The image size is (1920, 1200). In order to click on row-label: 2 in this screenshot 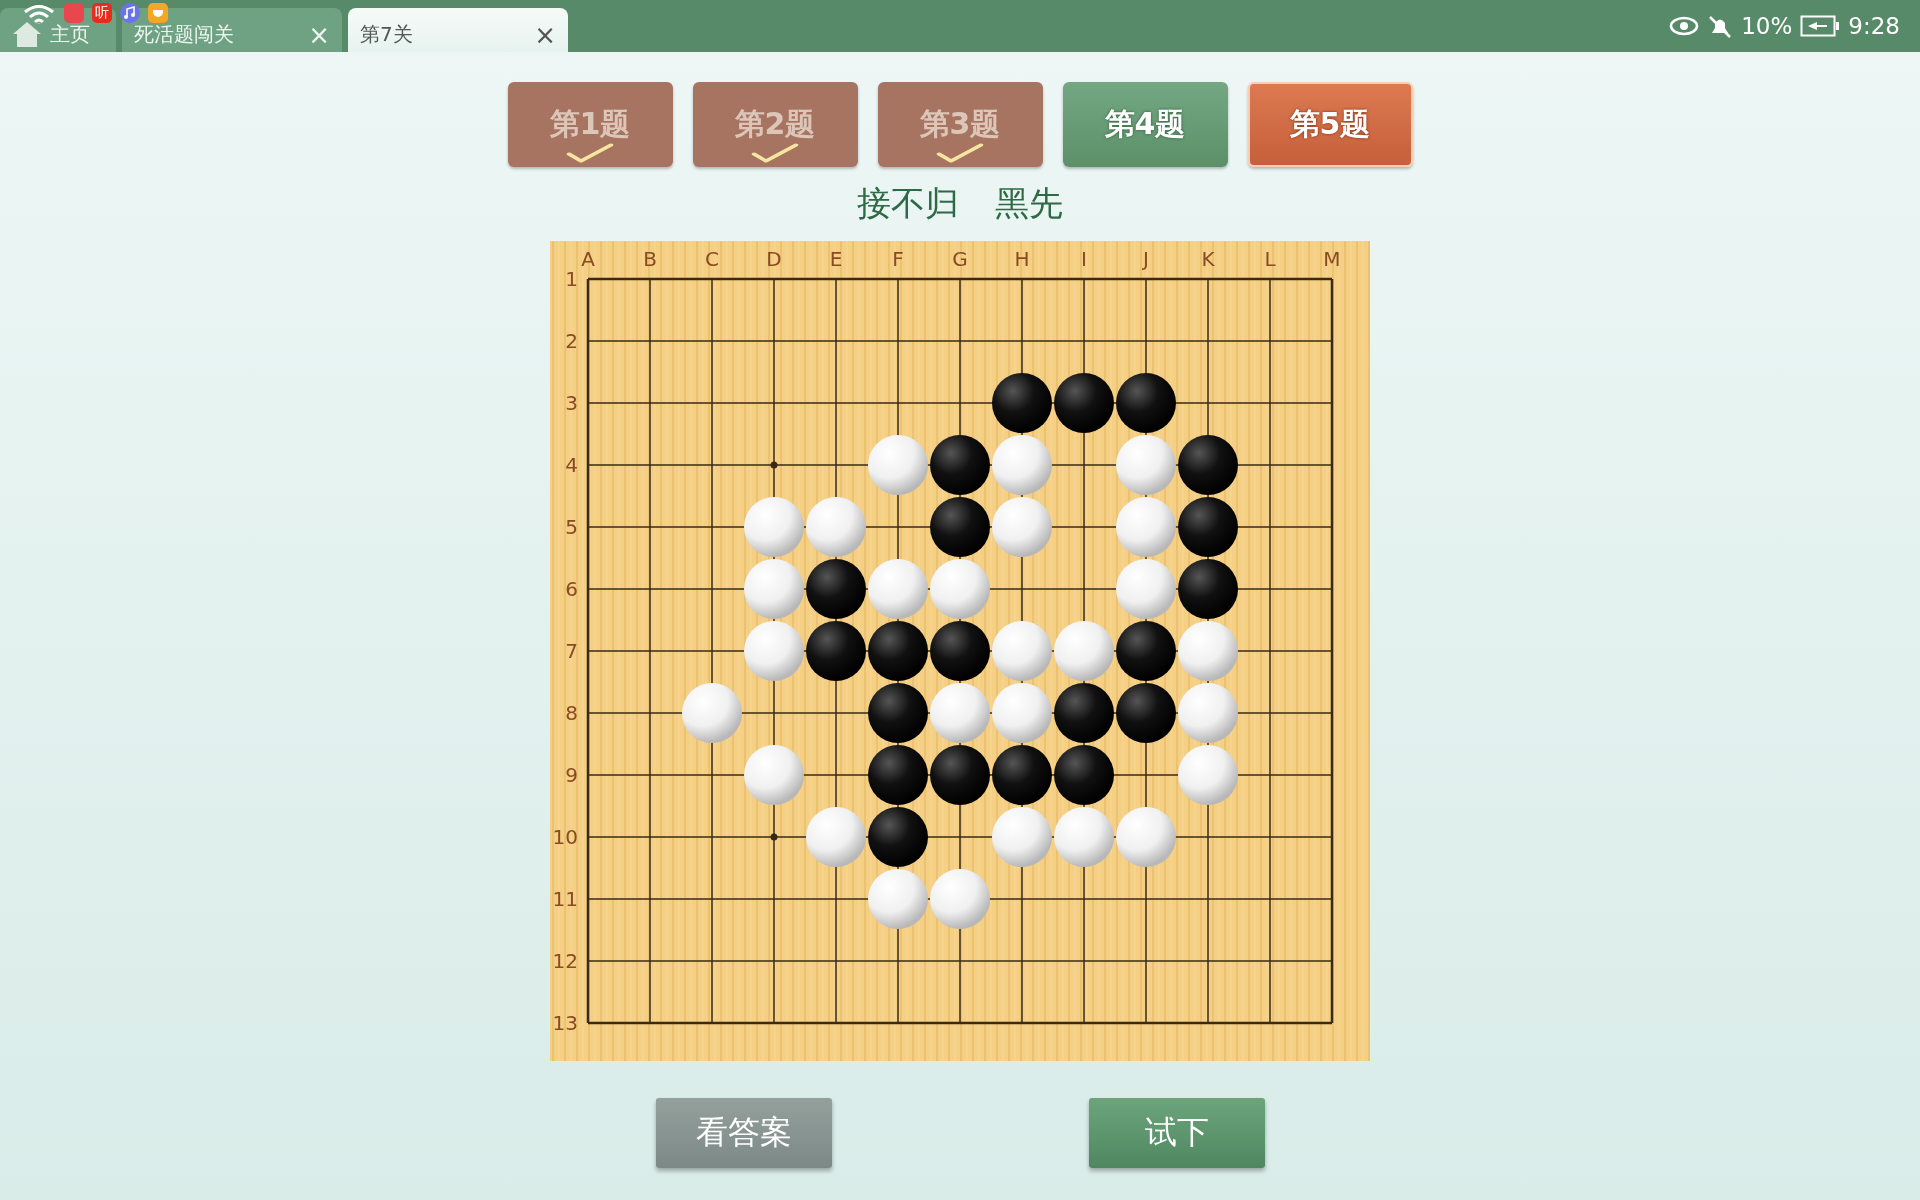, I will do `click(571, 341)`.